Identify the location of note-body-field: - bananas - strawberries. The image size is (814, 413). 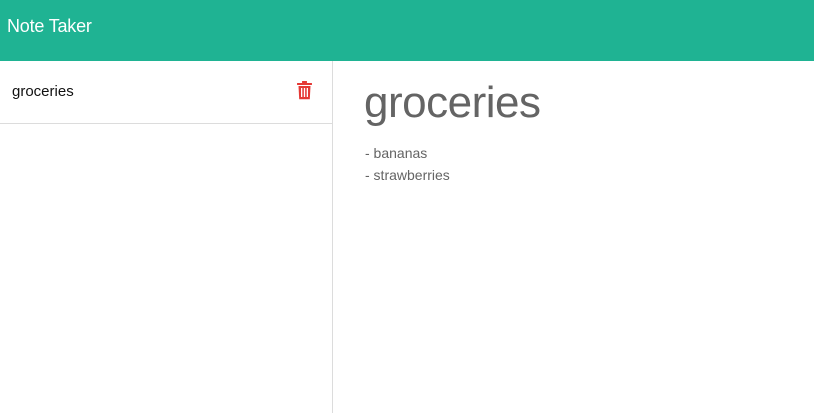
(575, 164).